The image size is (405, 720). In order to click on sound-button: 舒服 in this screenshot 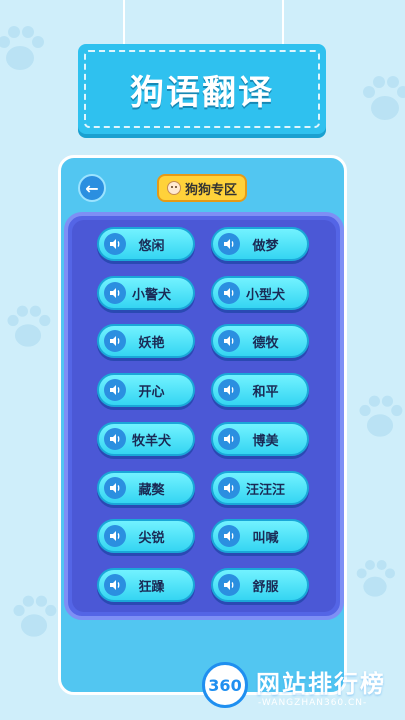, I will do `click(260, 585)`.